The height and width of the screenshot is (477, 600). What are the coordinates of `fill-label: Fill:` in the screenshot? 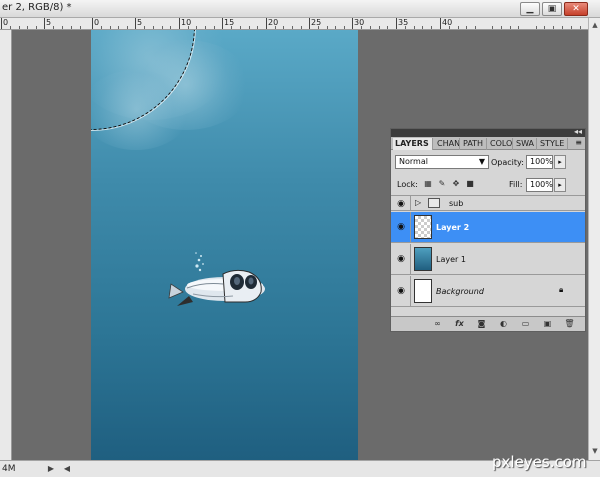 It's located at (516, 184).